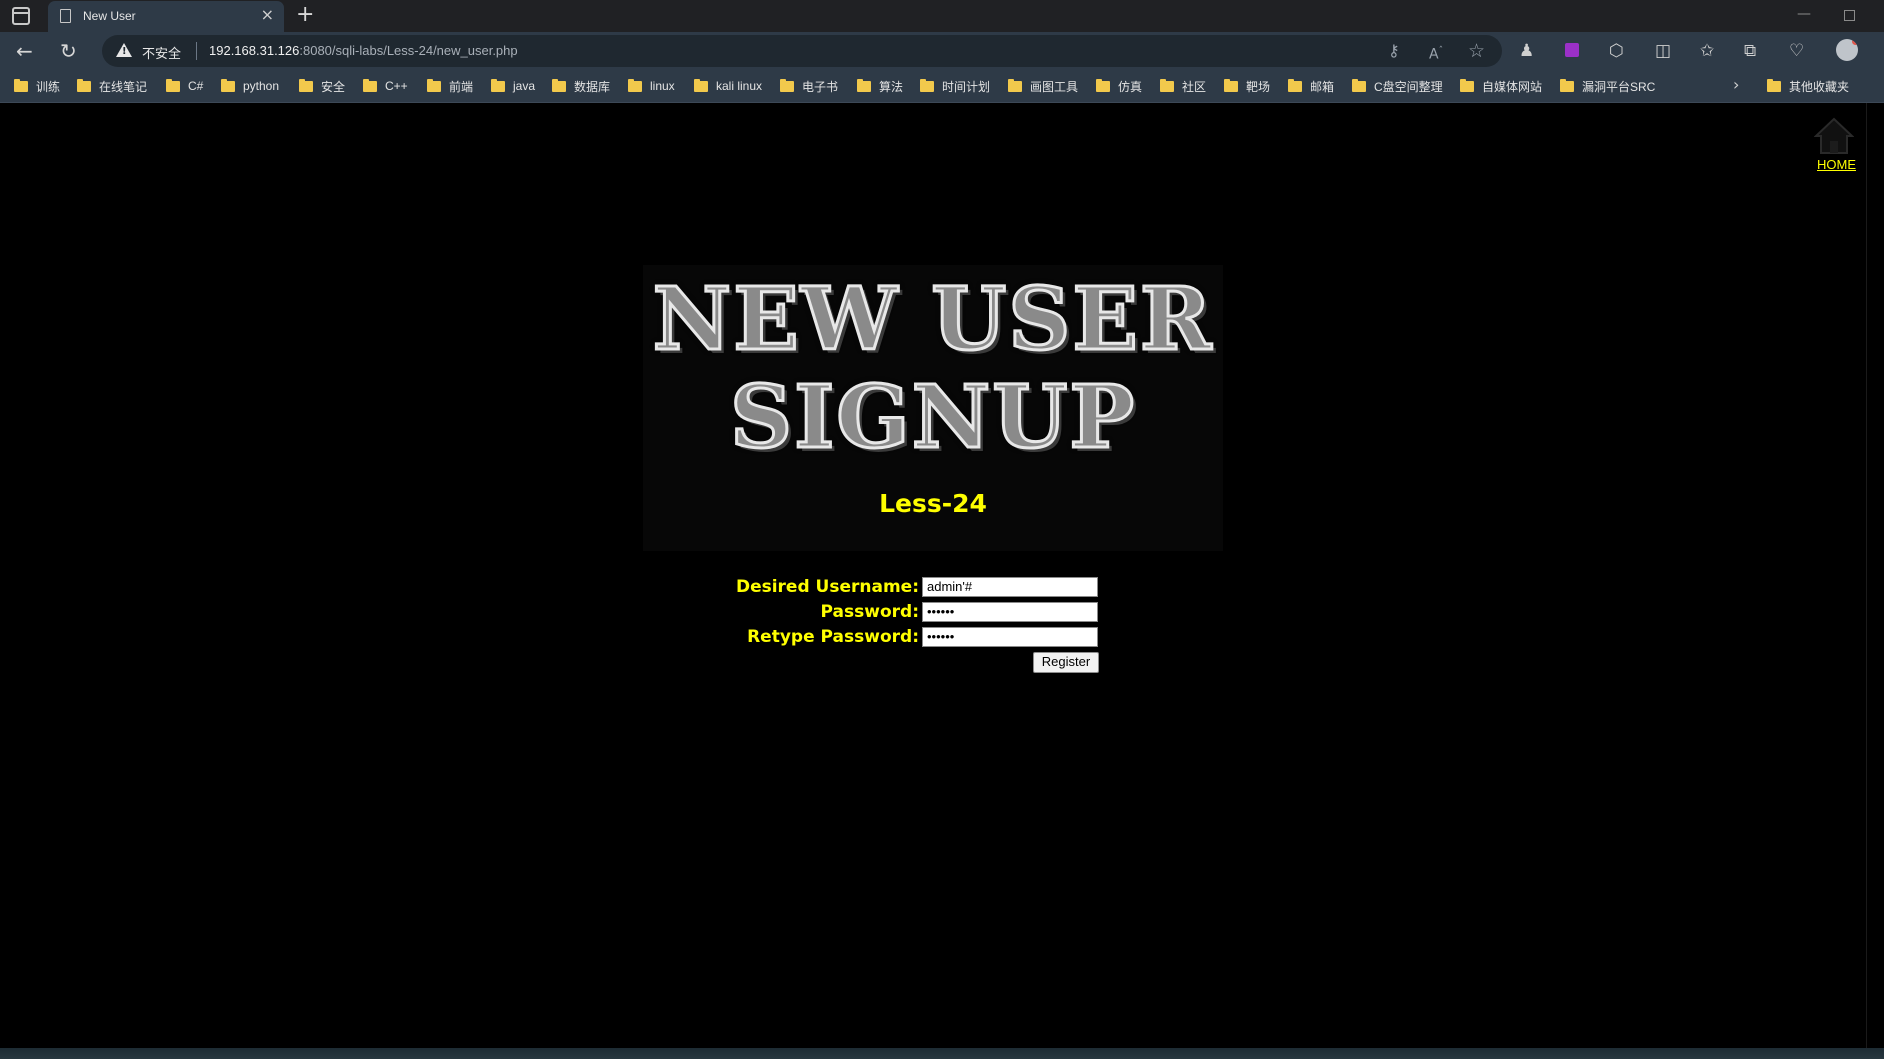  What do you see at coordinates (1796, 51) in the screenshot?
I see `browser-essentials-icon: ♡` at bounding box center [1796, 51].